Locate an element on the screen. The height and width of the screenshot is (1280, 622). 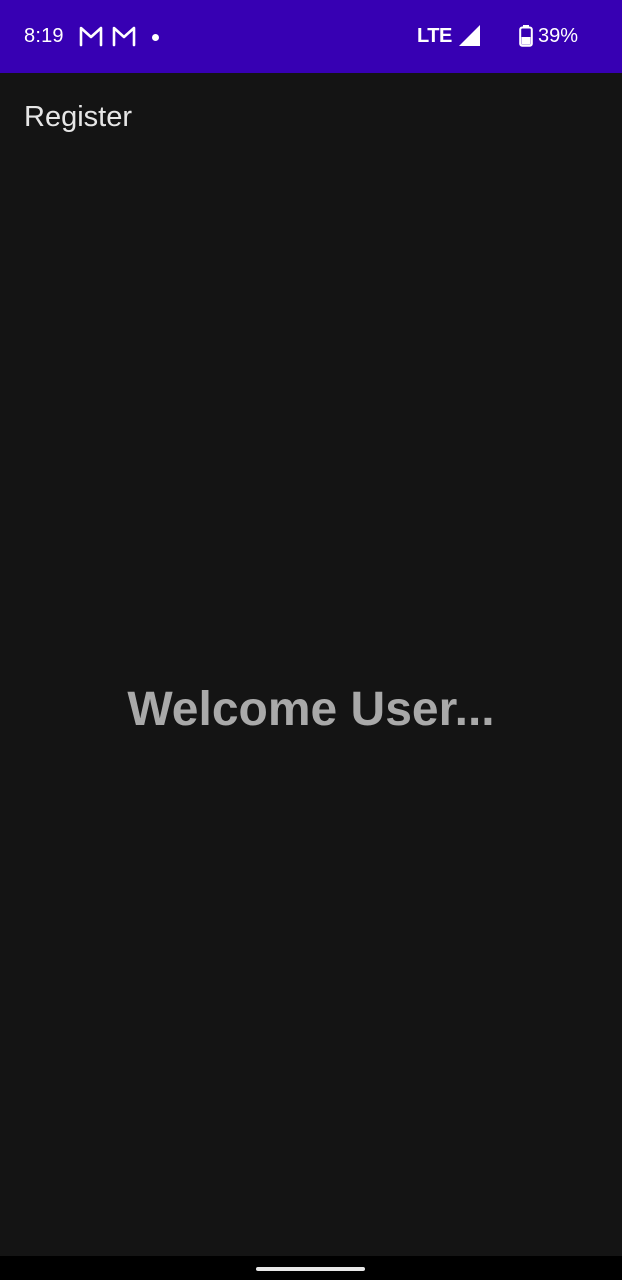
gesture-handle is located at coordinates (310, 1269).